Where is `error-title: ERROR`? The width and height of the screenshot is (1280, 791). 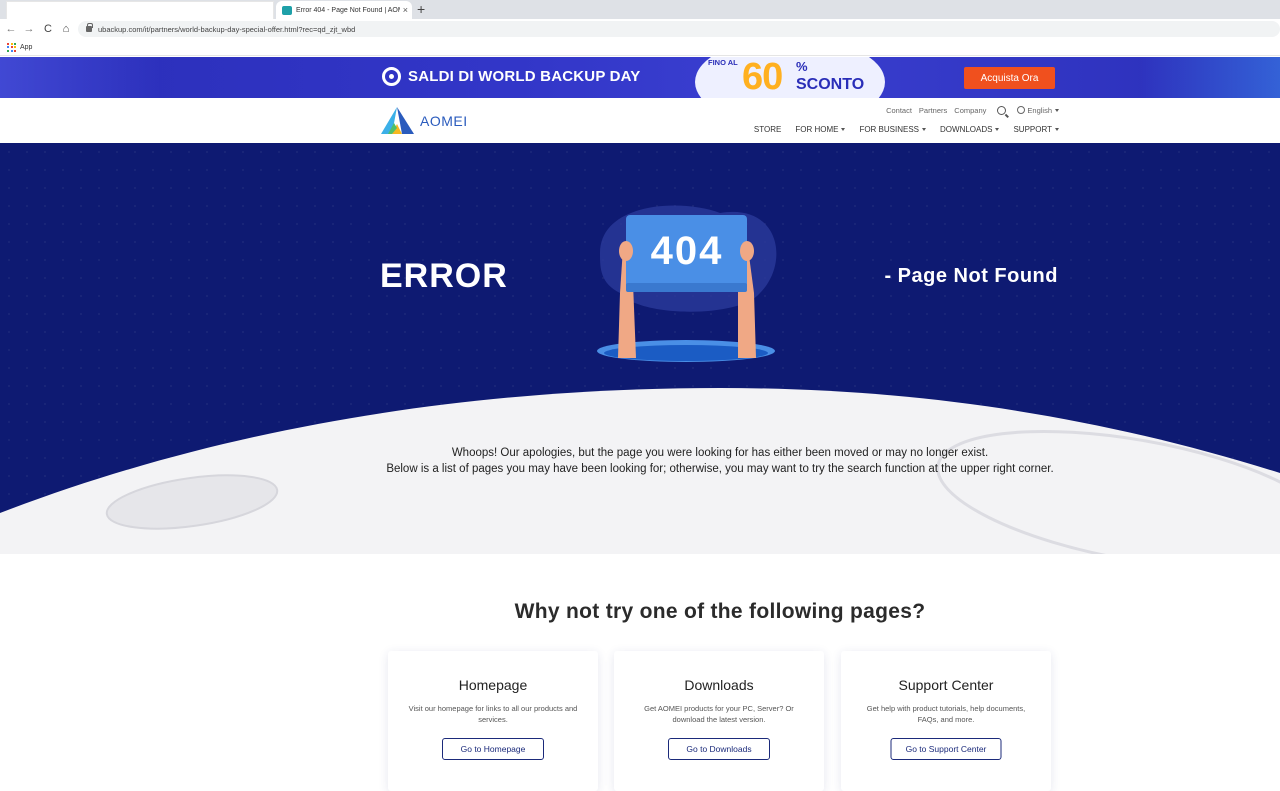
error-title: ERROR is located at coordinates (444, 276).